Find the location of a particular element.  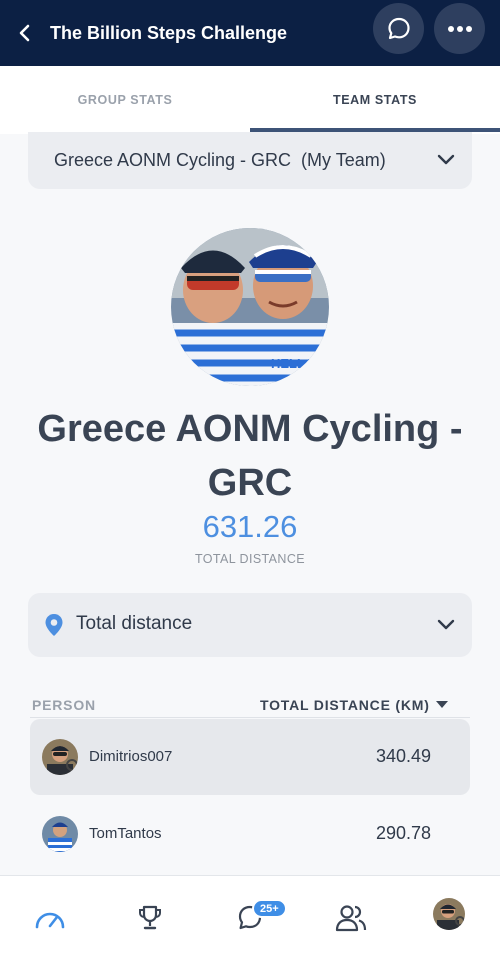

tab-group-stats: GROUP STATS is located at coordinates (125, 100).